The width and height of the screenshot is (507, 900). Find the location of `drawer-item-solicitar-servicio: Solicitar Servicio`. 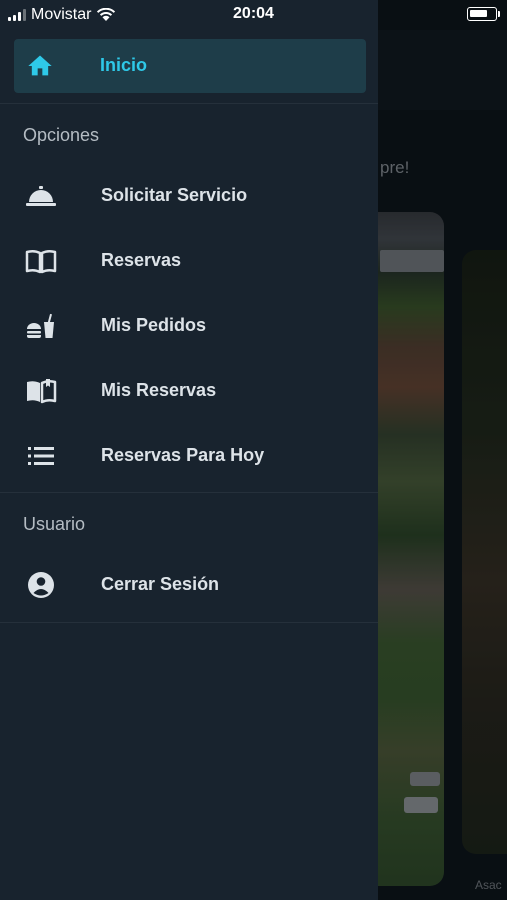

drawer-item-solicitar-servicio: Solicitar Servicio is located at coordinates (189, 196).